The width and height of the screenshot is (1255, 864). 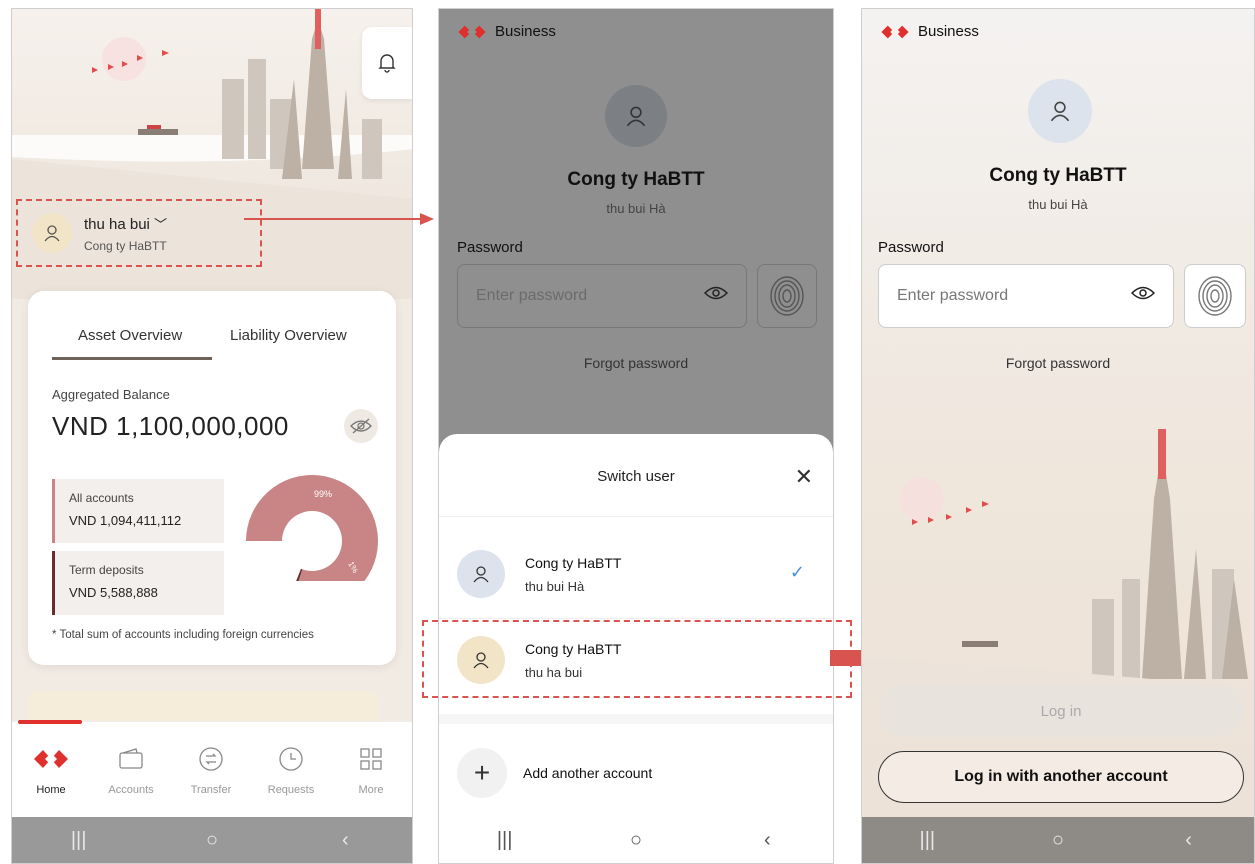 I want to click on tab-accounts: Accounts, so click(x=131, y=770).